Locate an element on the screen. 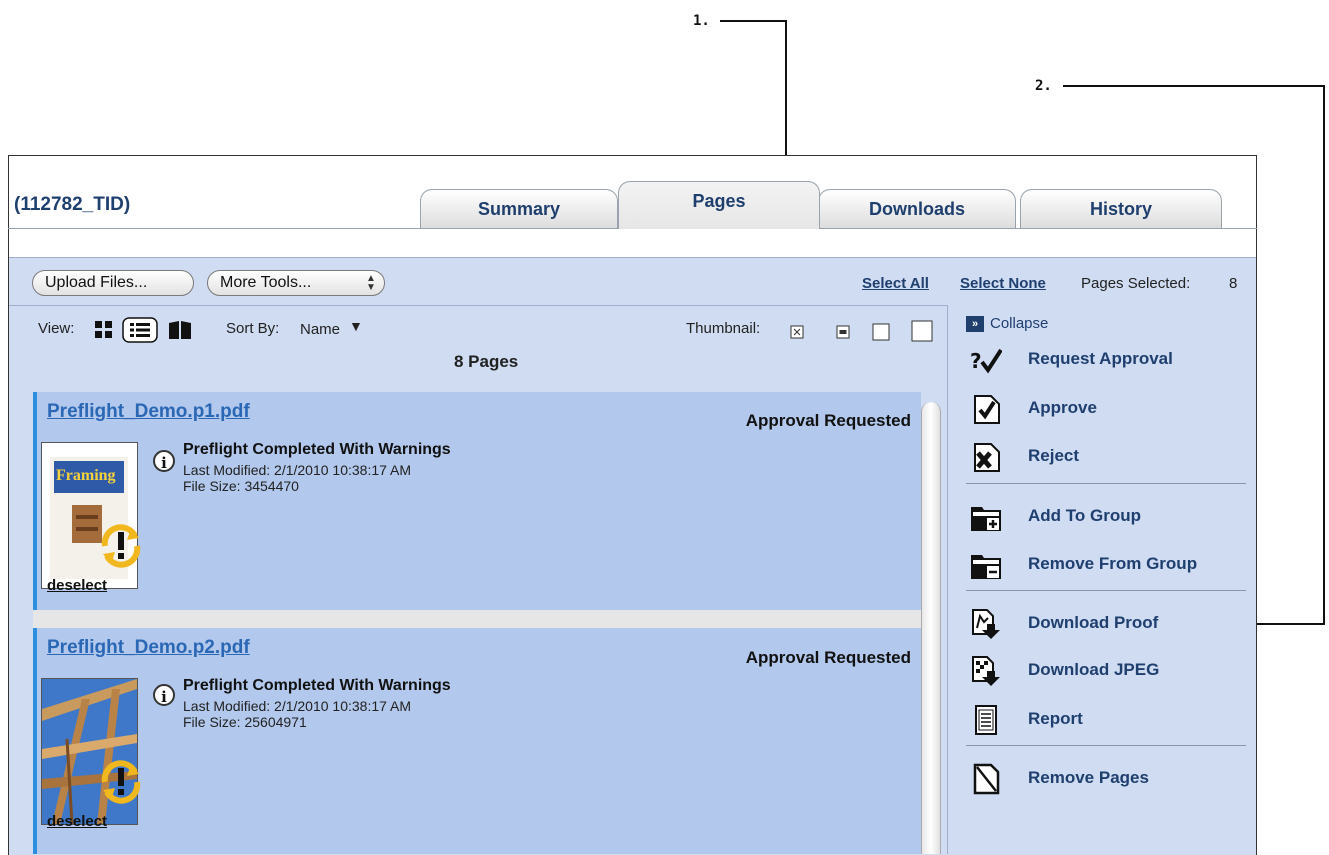 The width and height of the screenshot is (1329, 855). report-button: Report is located at coordinates (1115, 720).